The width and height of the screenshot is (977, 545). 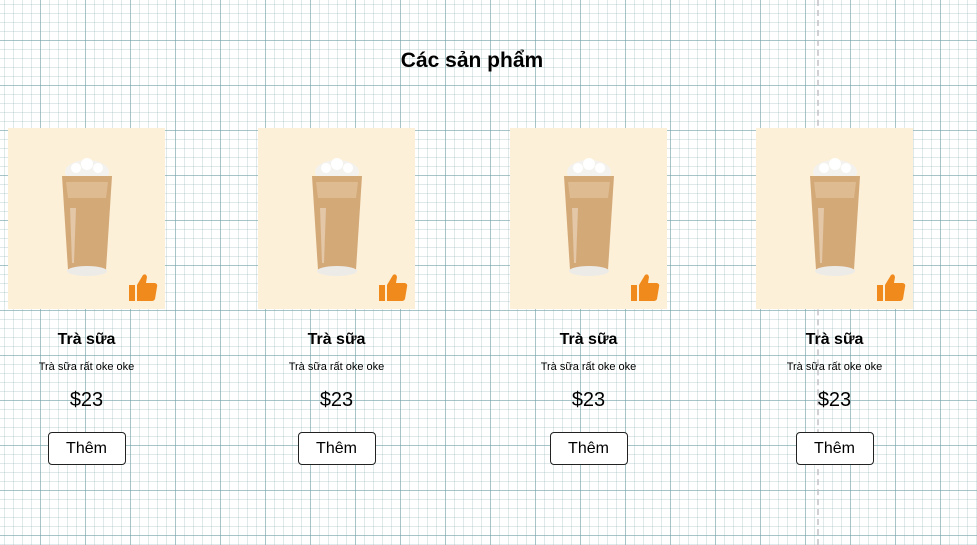 What do you see at coordinates (472, 60) in the screenshot?
I see `page-title: Các sản phẩm` at bounding box center [472, 60].